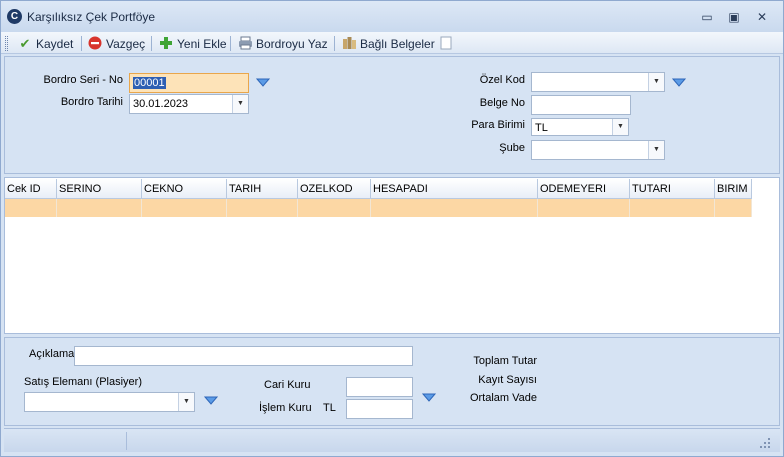  I want to click on status-bar, so click(392, 440).